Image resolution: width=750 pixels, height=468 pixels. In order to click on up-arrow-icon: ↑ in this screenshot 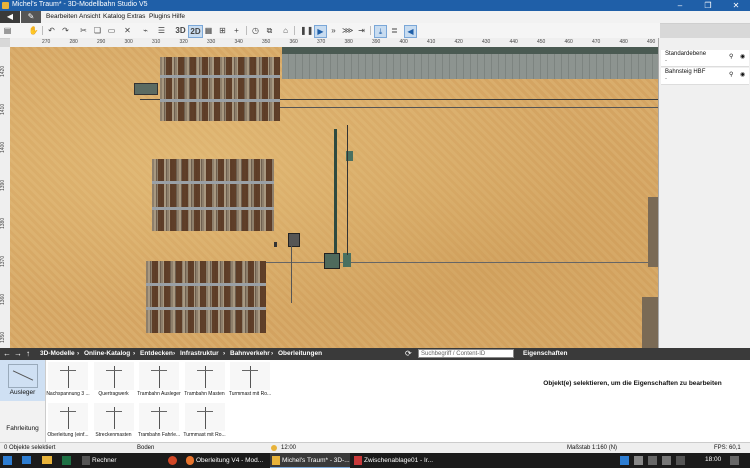, I will do `click(28, 353)`.